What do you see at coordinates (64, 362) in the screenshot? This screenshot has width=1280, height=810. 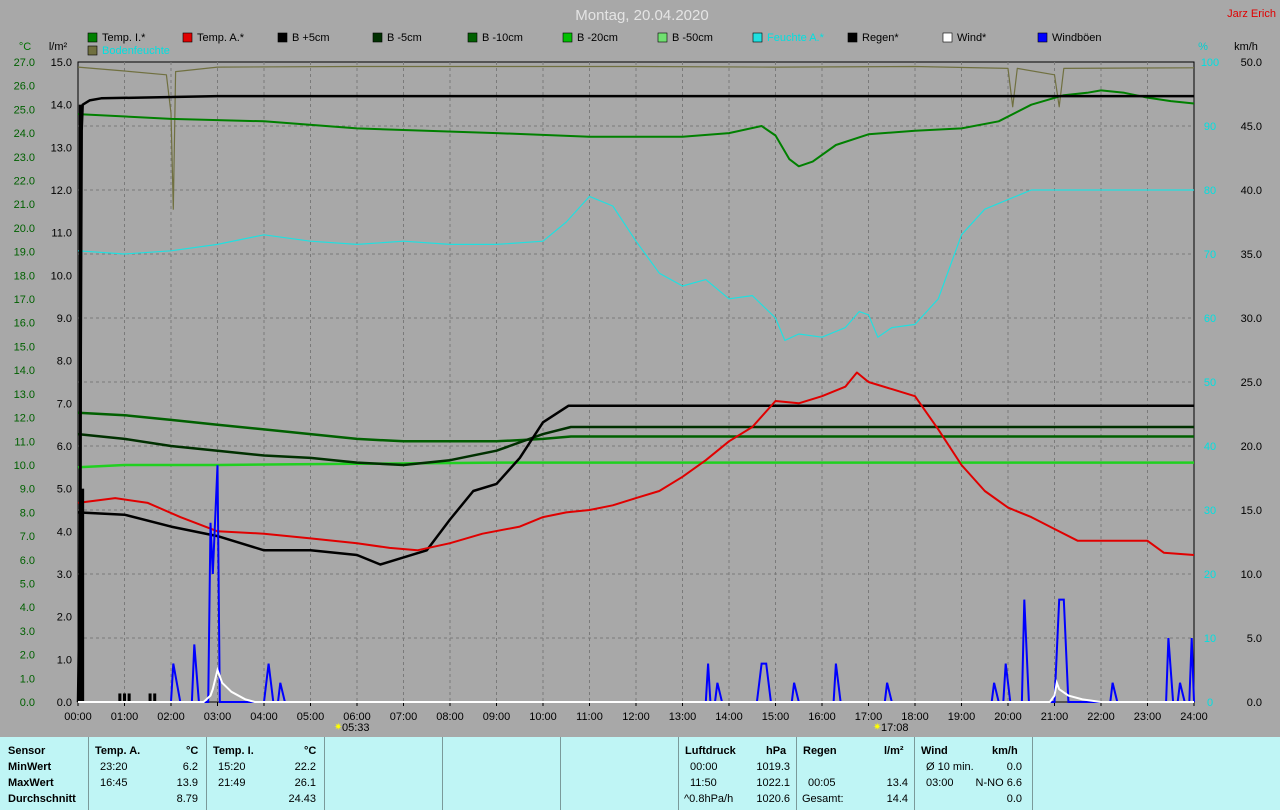 I see `rain-tick-label: 8.0` at bounding box center [64, 362].